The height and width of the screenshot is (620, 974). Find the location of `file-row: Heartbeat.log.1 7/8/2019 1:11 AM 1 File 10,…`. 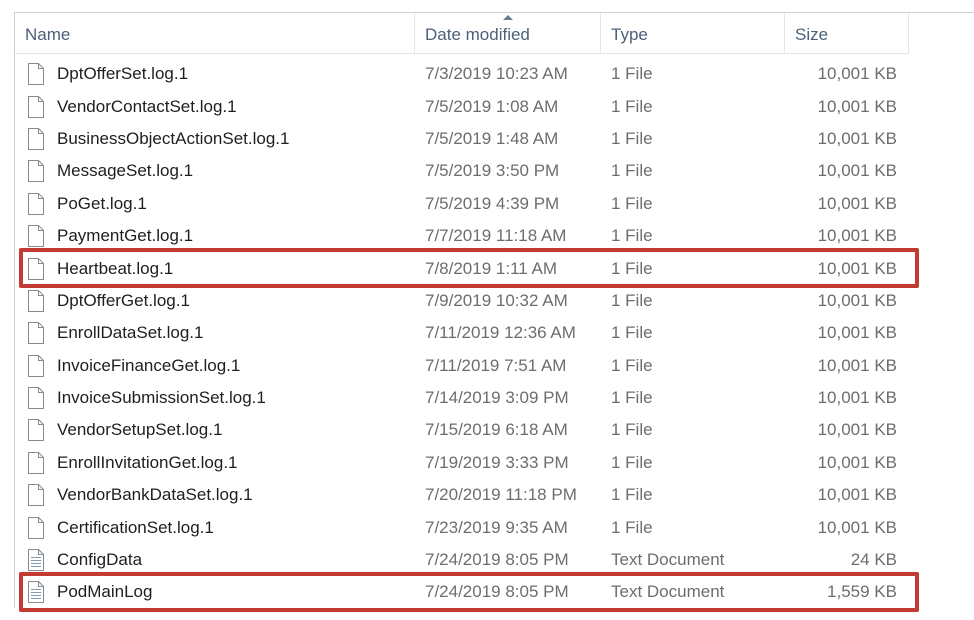

file-row: Heartbeat.log.1 7/8/2019 1:11 AM 1 File 10,… is located at coordinates (462, 268).